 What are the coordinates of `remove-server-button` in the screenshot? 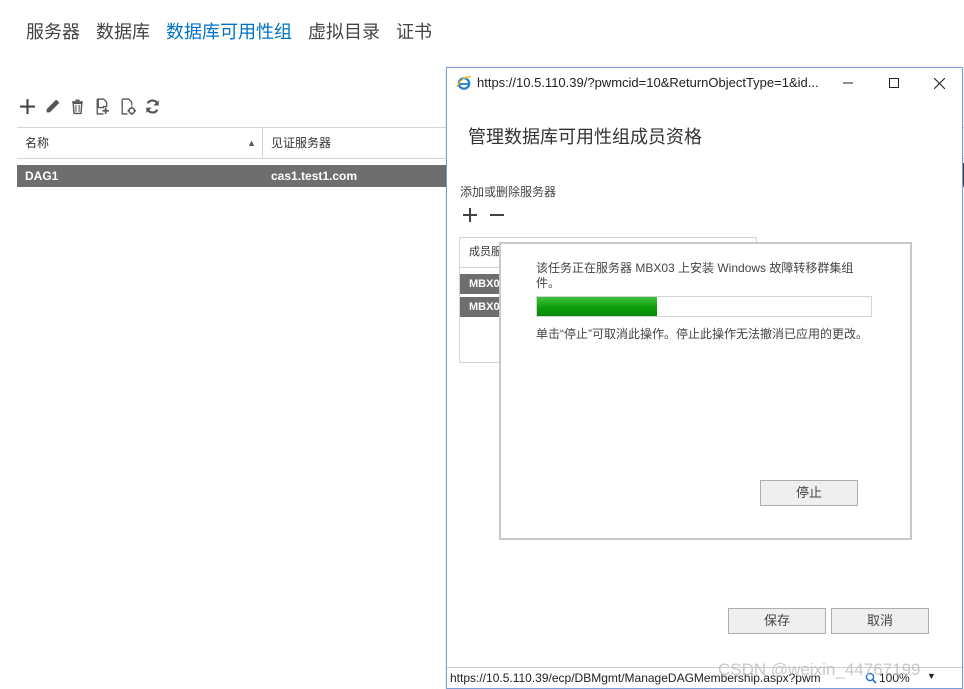 It's located at (496, 215).